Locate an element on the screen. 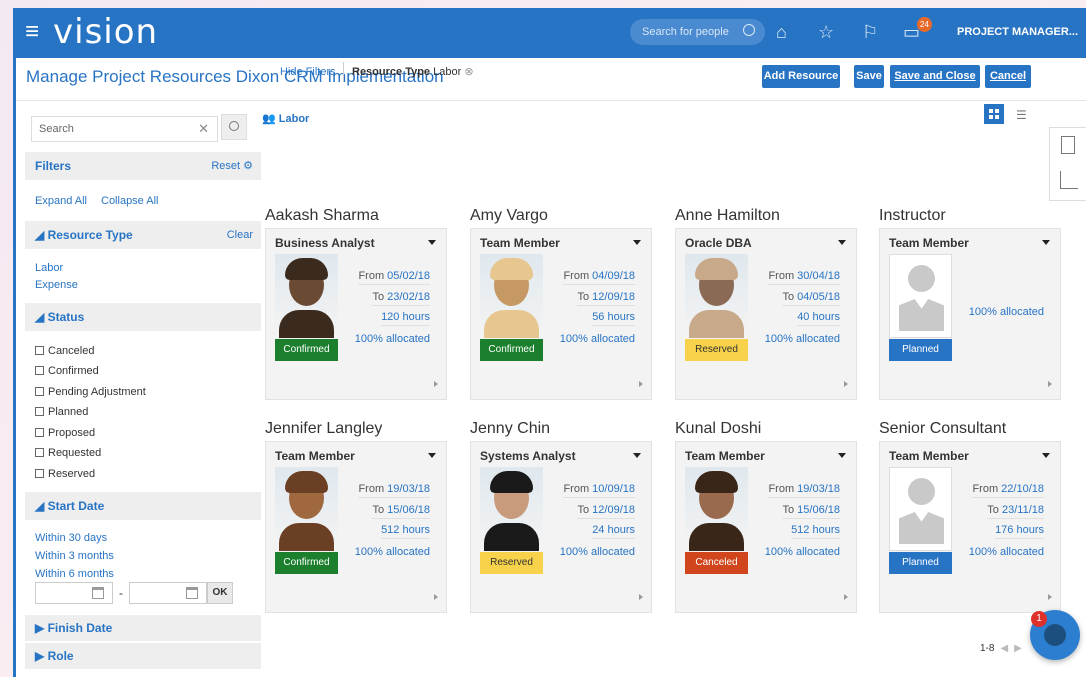 This screenshot has height=677, width=1086. brand-logo: vision is located at coordinates (105, 32).